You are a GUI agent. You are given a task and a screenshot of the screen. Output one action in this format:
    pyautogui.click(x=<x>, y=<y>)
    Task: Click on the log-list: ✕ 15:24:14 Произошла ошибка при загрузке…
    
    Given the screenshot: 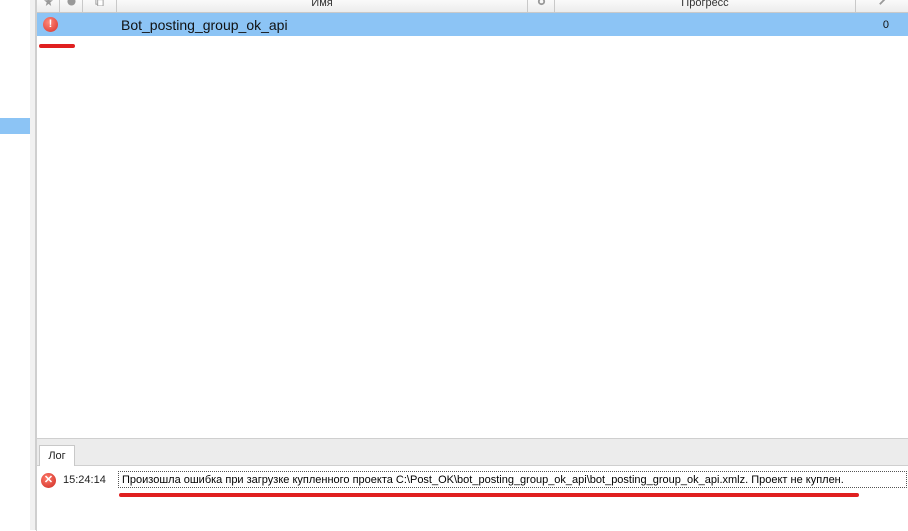 What is the action you would take?
    pyautogui.click(x=472, y=498)
    